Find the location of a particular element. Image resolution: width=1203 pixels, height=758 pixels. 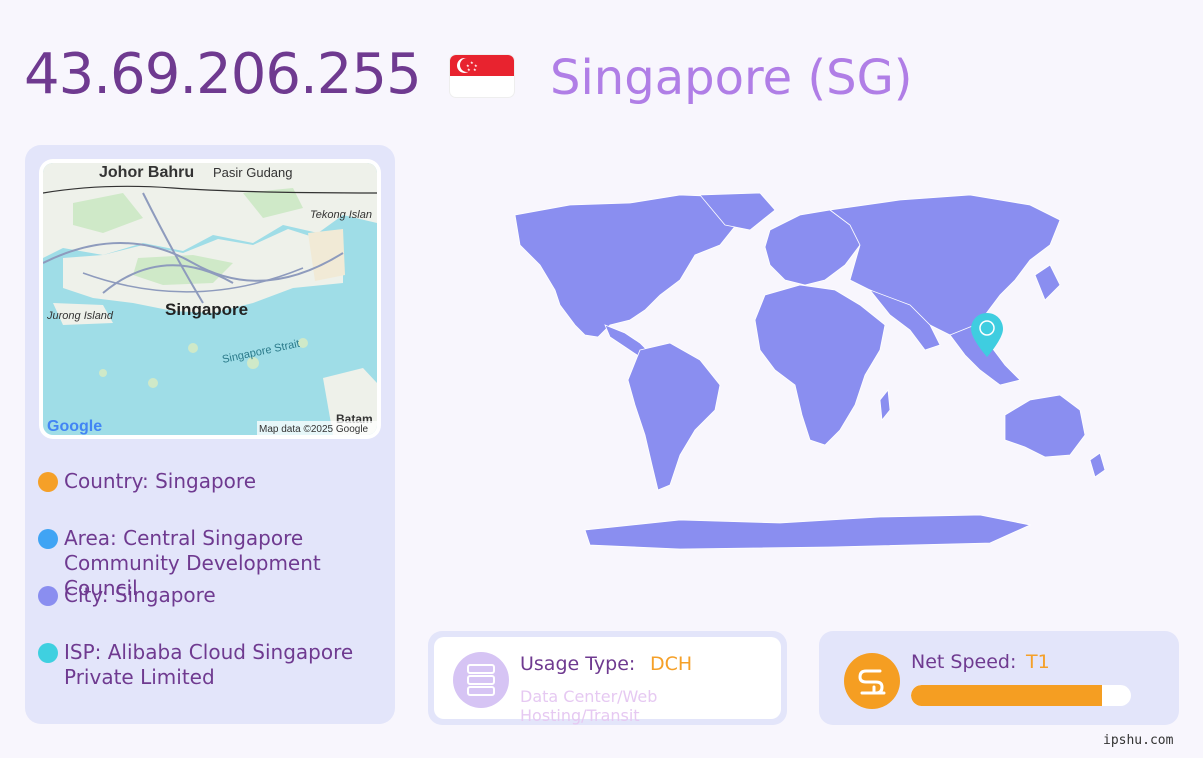

map-label-jurong: Jurong Island is located at coordinates (80, 316).